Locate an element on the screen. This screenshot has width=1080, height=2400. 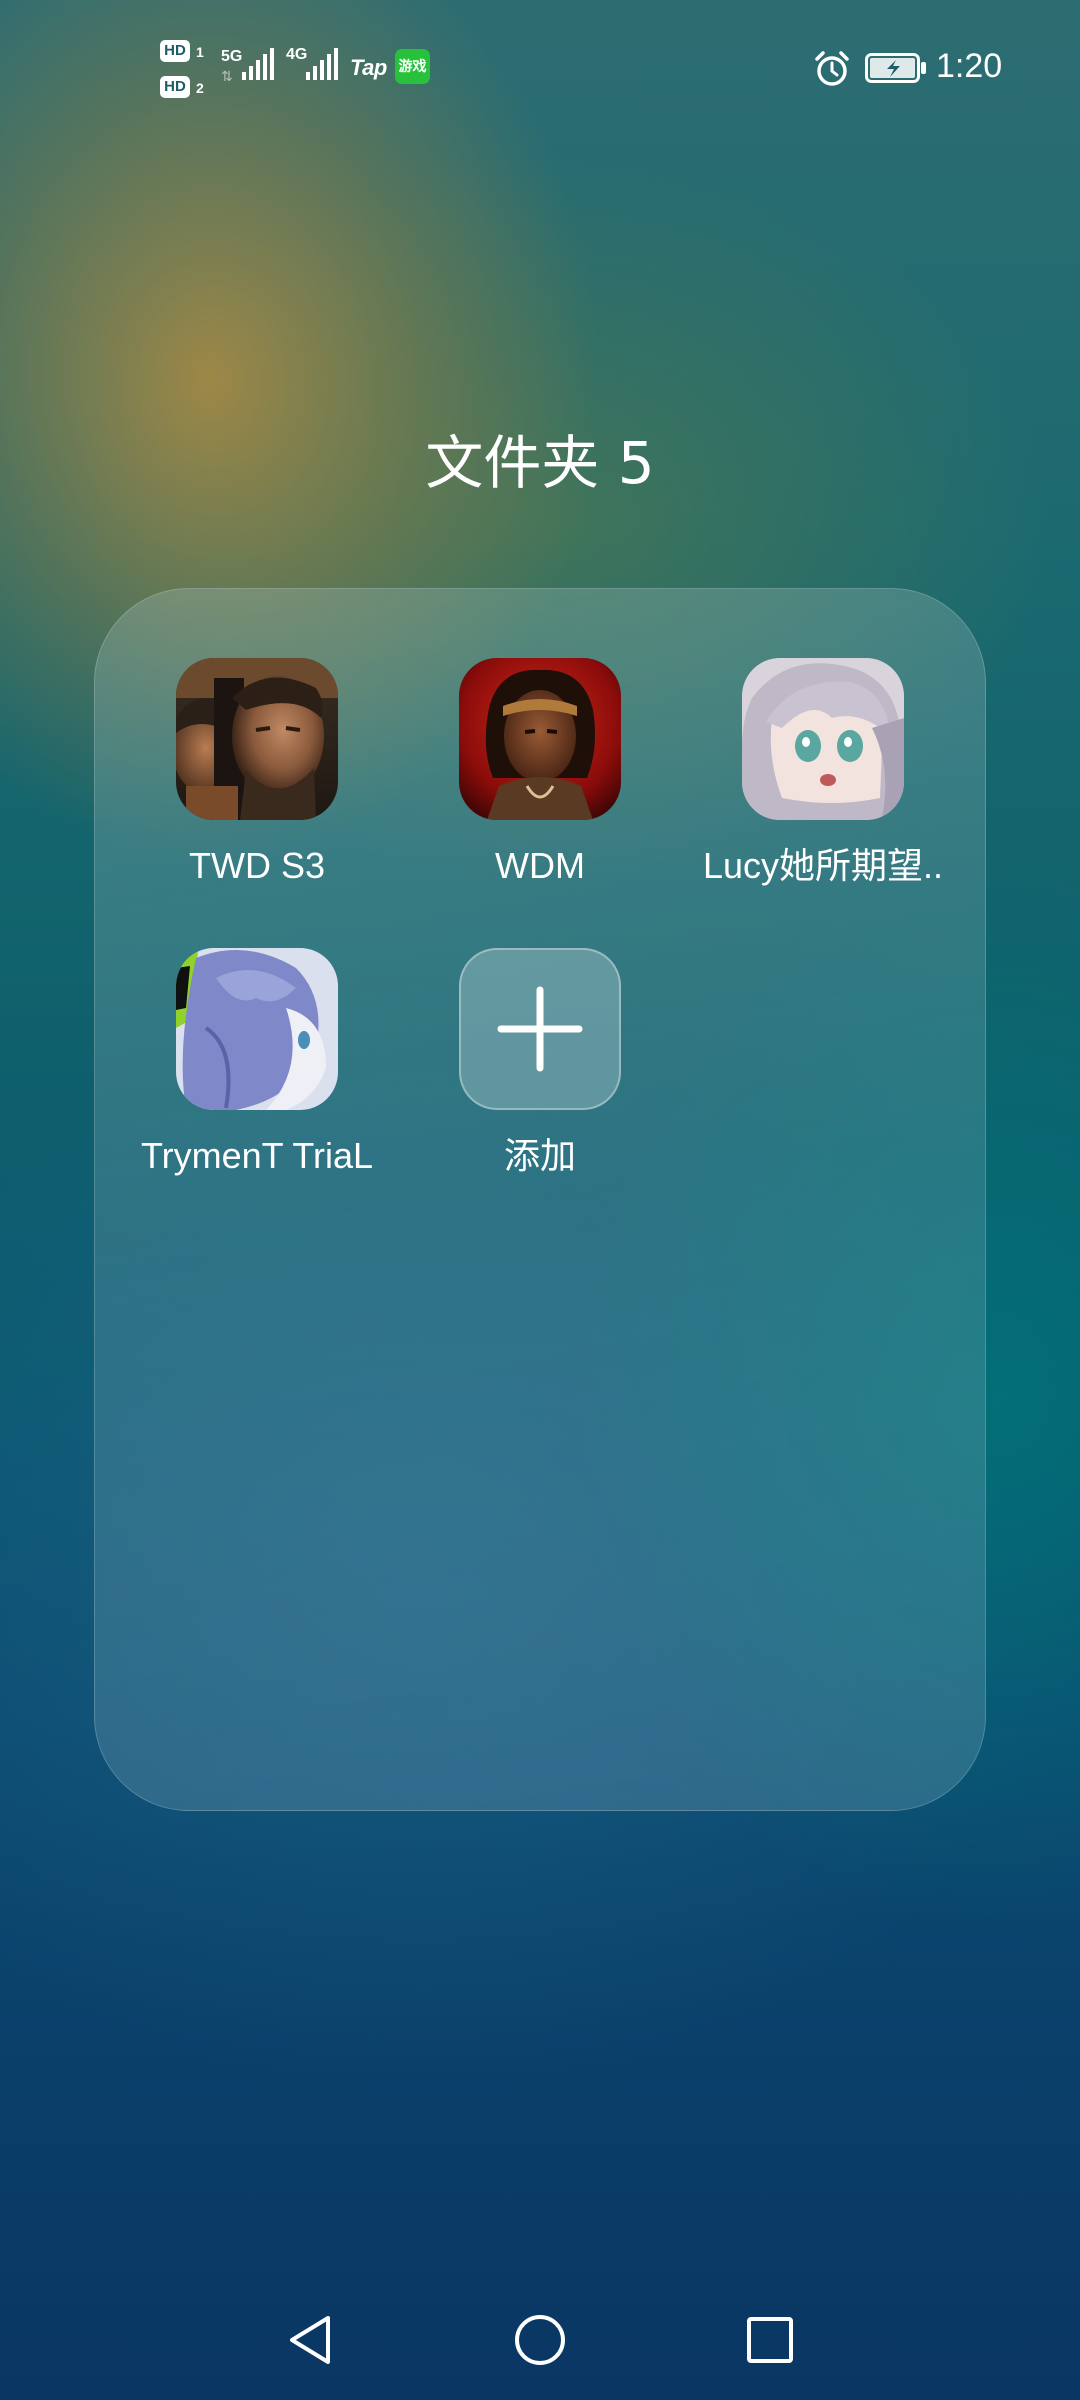
add-app-button: 添加 is located at coordinates (540, 1078).